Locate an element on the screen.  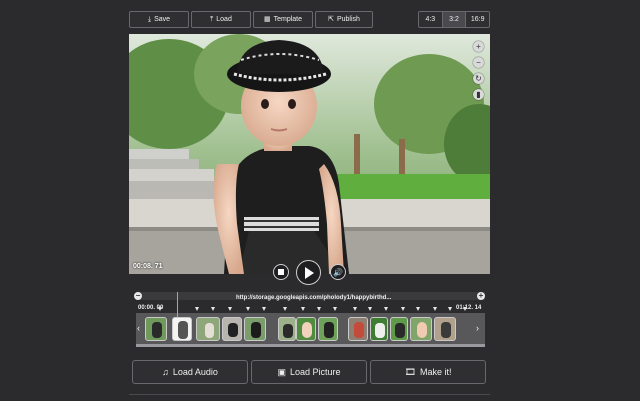
load-button: ⤒ Load is located at coordinates (221, 19).